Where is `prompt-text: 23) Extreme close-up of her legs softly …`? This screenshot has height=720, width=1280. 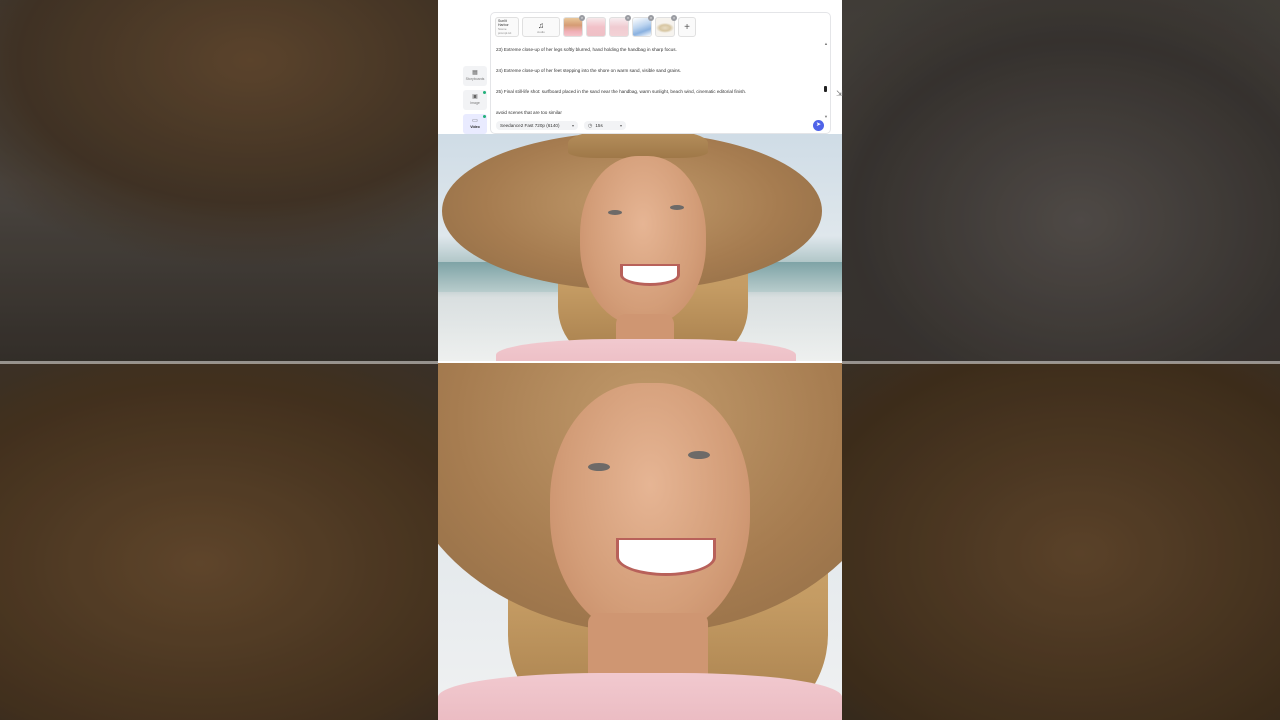 prompt-text: 23) Extreme close-up of her legs softly … is located at coordinates (656, 89).